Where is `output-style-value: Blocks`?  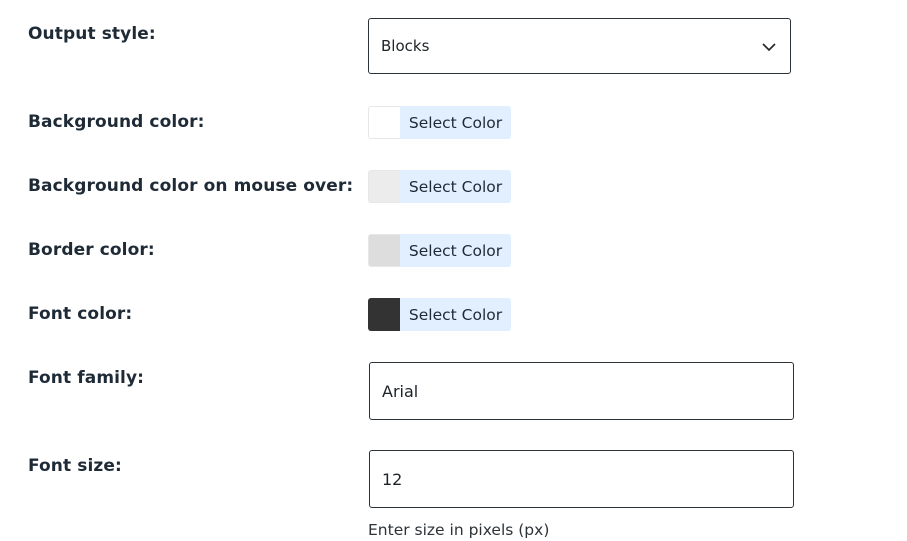 output-style-value: Blocks is located at coordinates (405, 46).